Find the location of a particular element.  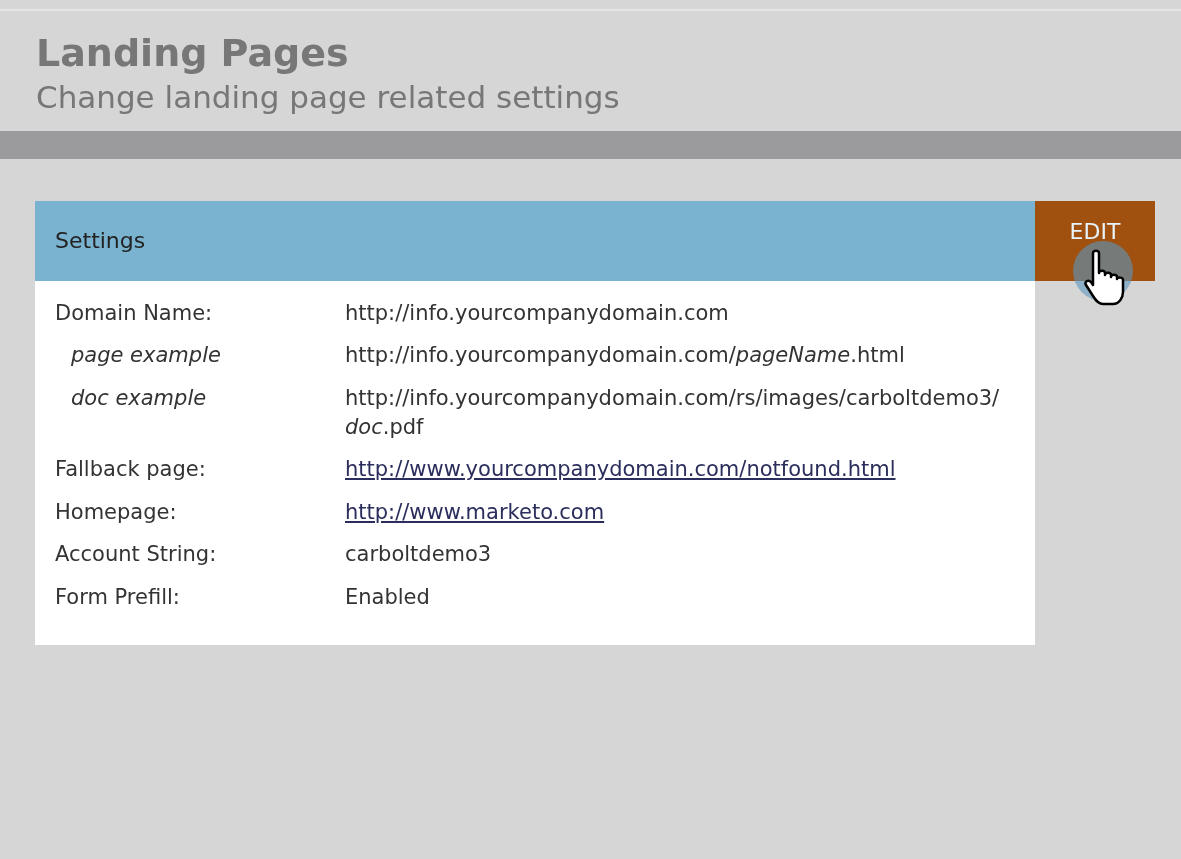

field-label: Form Prefill: is located at coordinates (118, 597).